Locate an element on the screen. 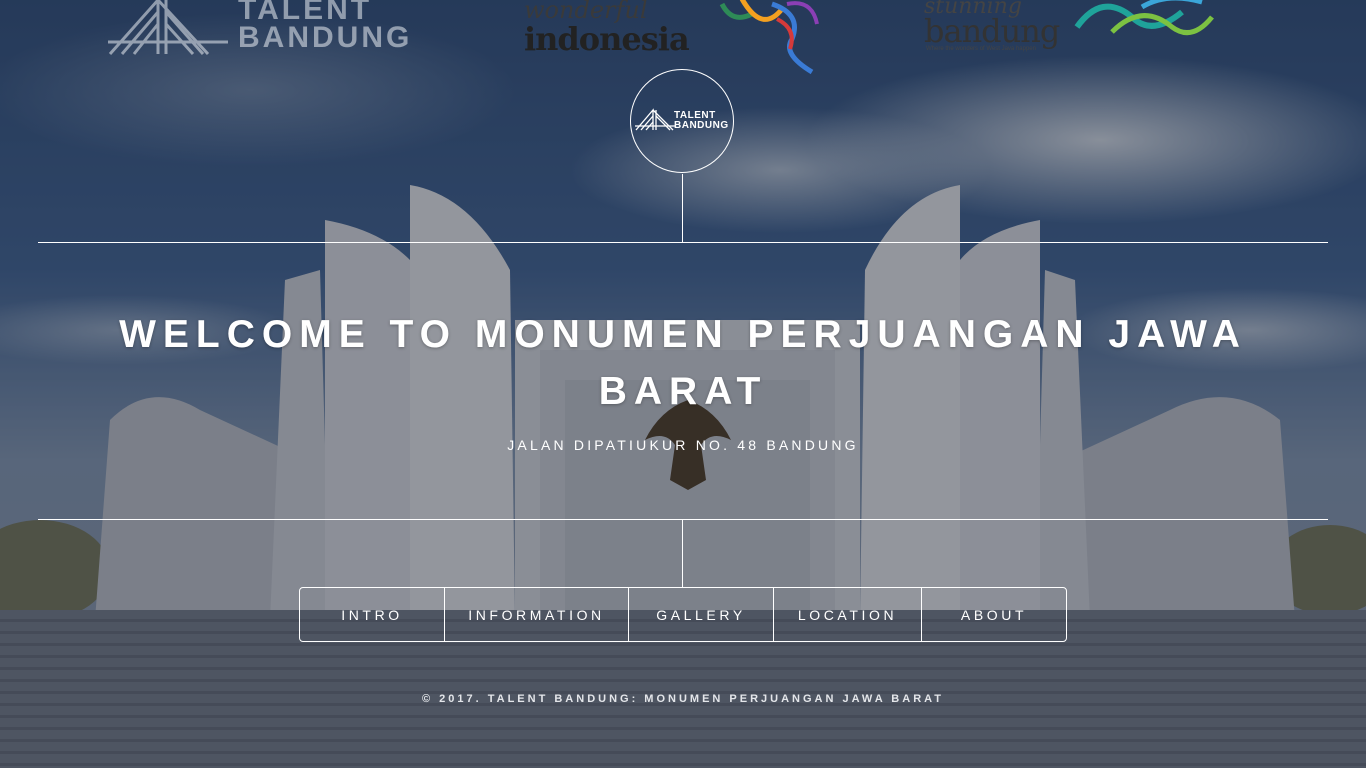 This screenshot has height=768, width=1366. swirl-icon is located at coordinates (1144, 18).